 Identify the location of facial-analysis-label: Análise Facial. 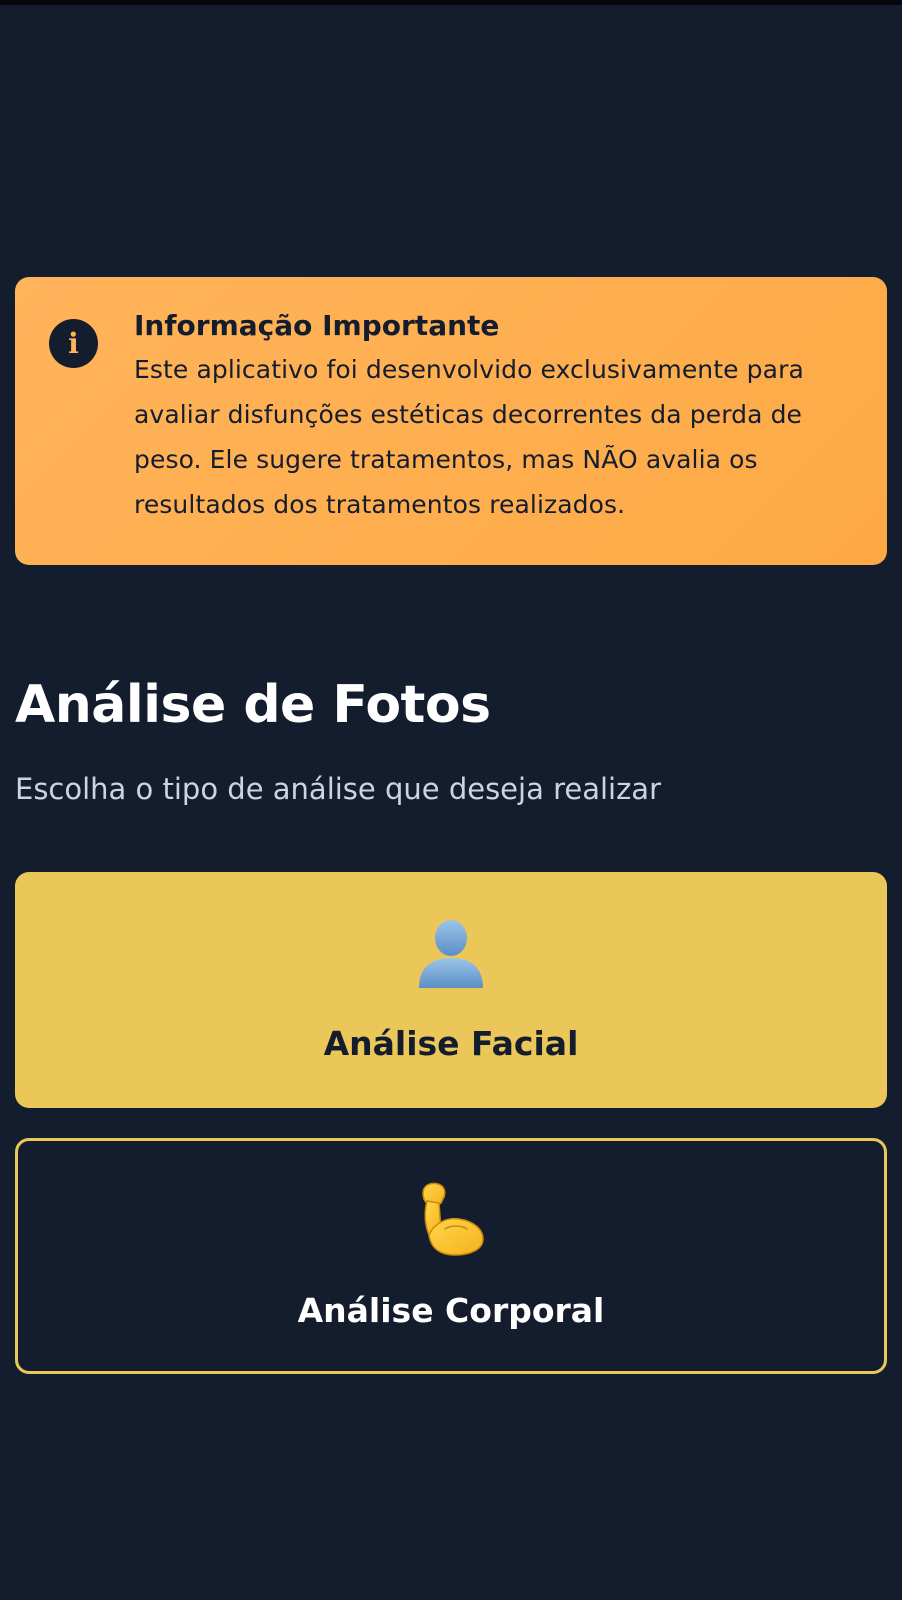
(451, 1043).